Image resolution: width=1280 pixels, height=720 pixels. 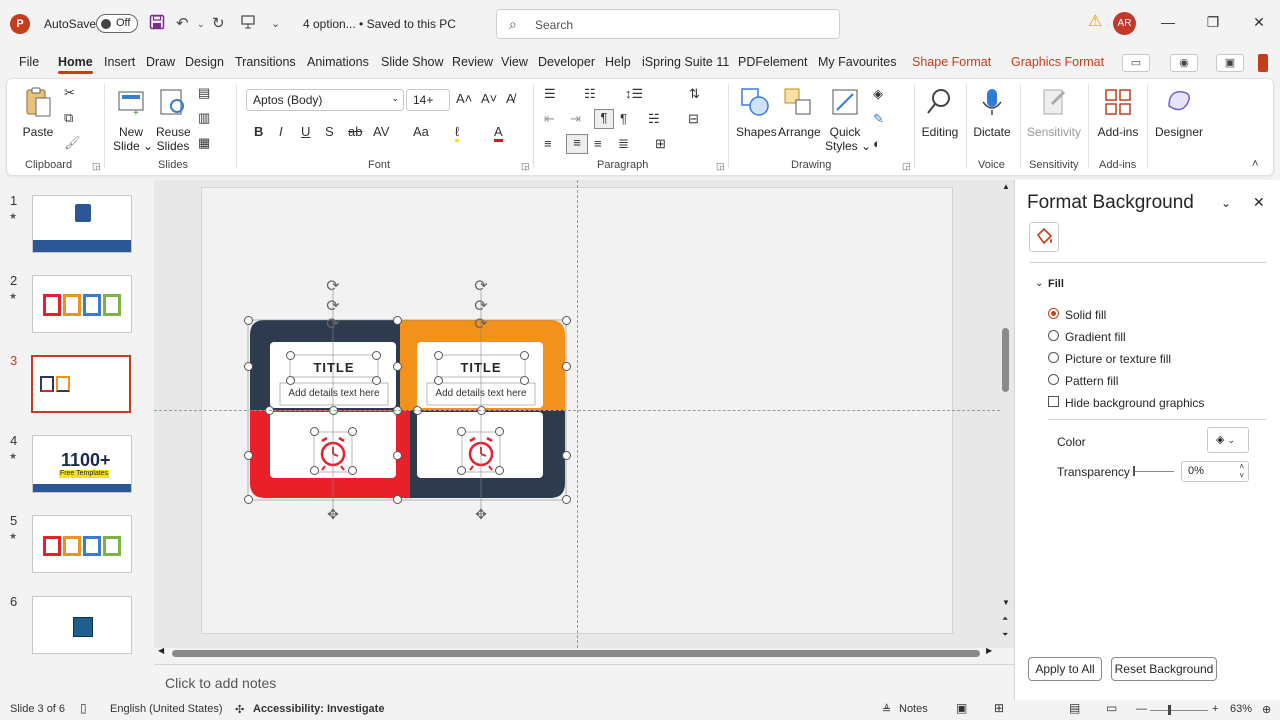 What do you see at coordinates (1164, 669) in the screenshot?
I see `reset-background-button: Reset Background` at bounding box center [1164, 669].